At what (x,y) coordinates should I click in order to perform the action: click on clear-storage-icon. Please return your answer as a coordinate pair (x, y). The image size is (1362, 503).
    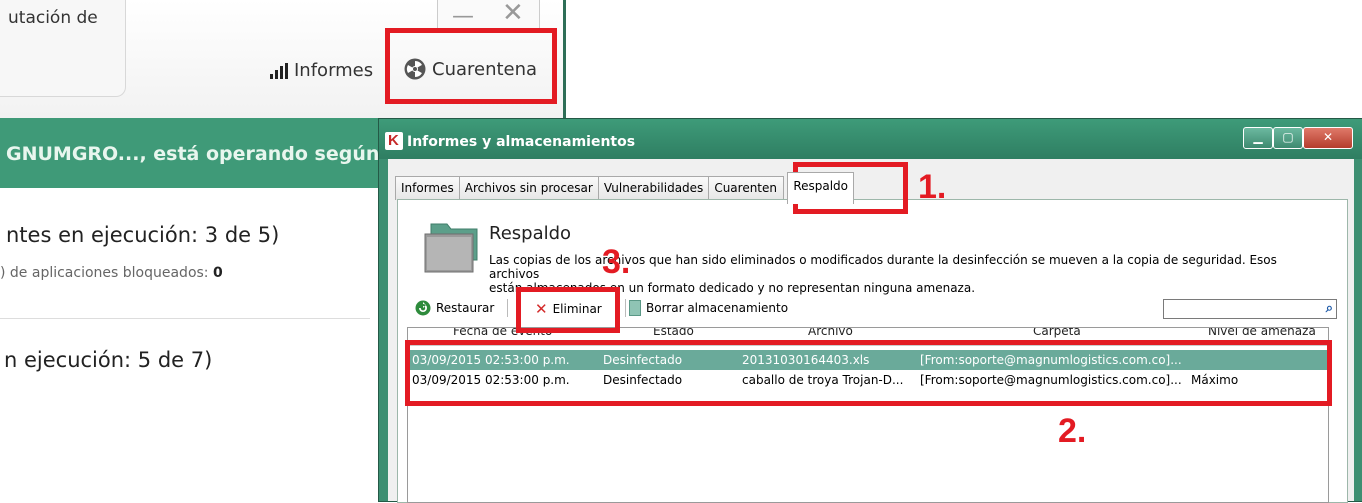
    Looking at the image, I should click on (635, 308).